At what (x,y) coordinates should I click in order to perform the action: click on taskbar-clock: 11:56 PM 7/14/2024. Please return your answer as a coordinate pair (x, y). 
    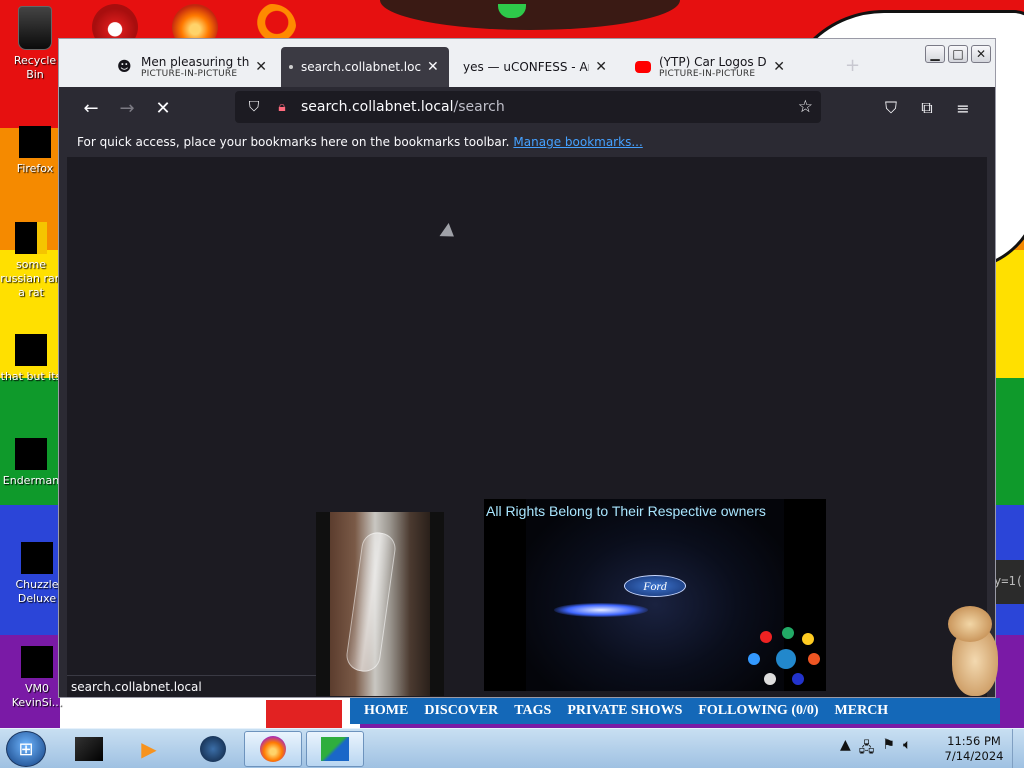
    Looking at the image, I should click on (974, 749).